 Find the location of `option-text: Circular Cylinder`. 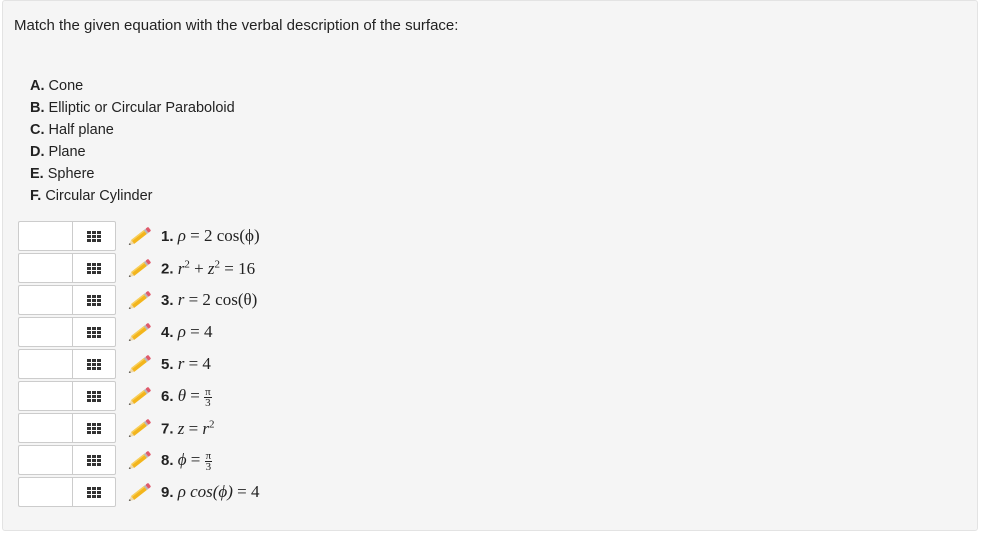

option-text: Circular Cylinder is located at coordinates (99, 196).